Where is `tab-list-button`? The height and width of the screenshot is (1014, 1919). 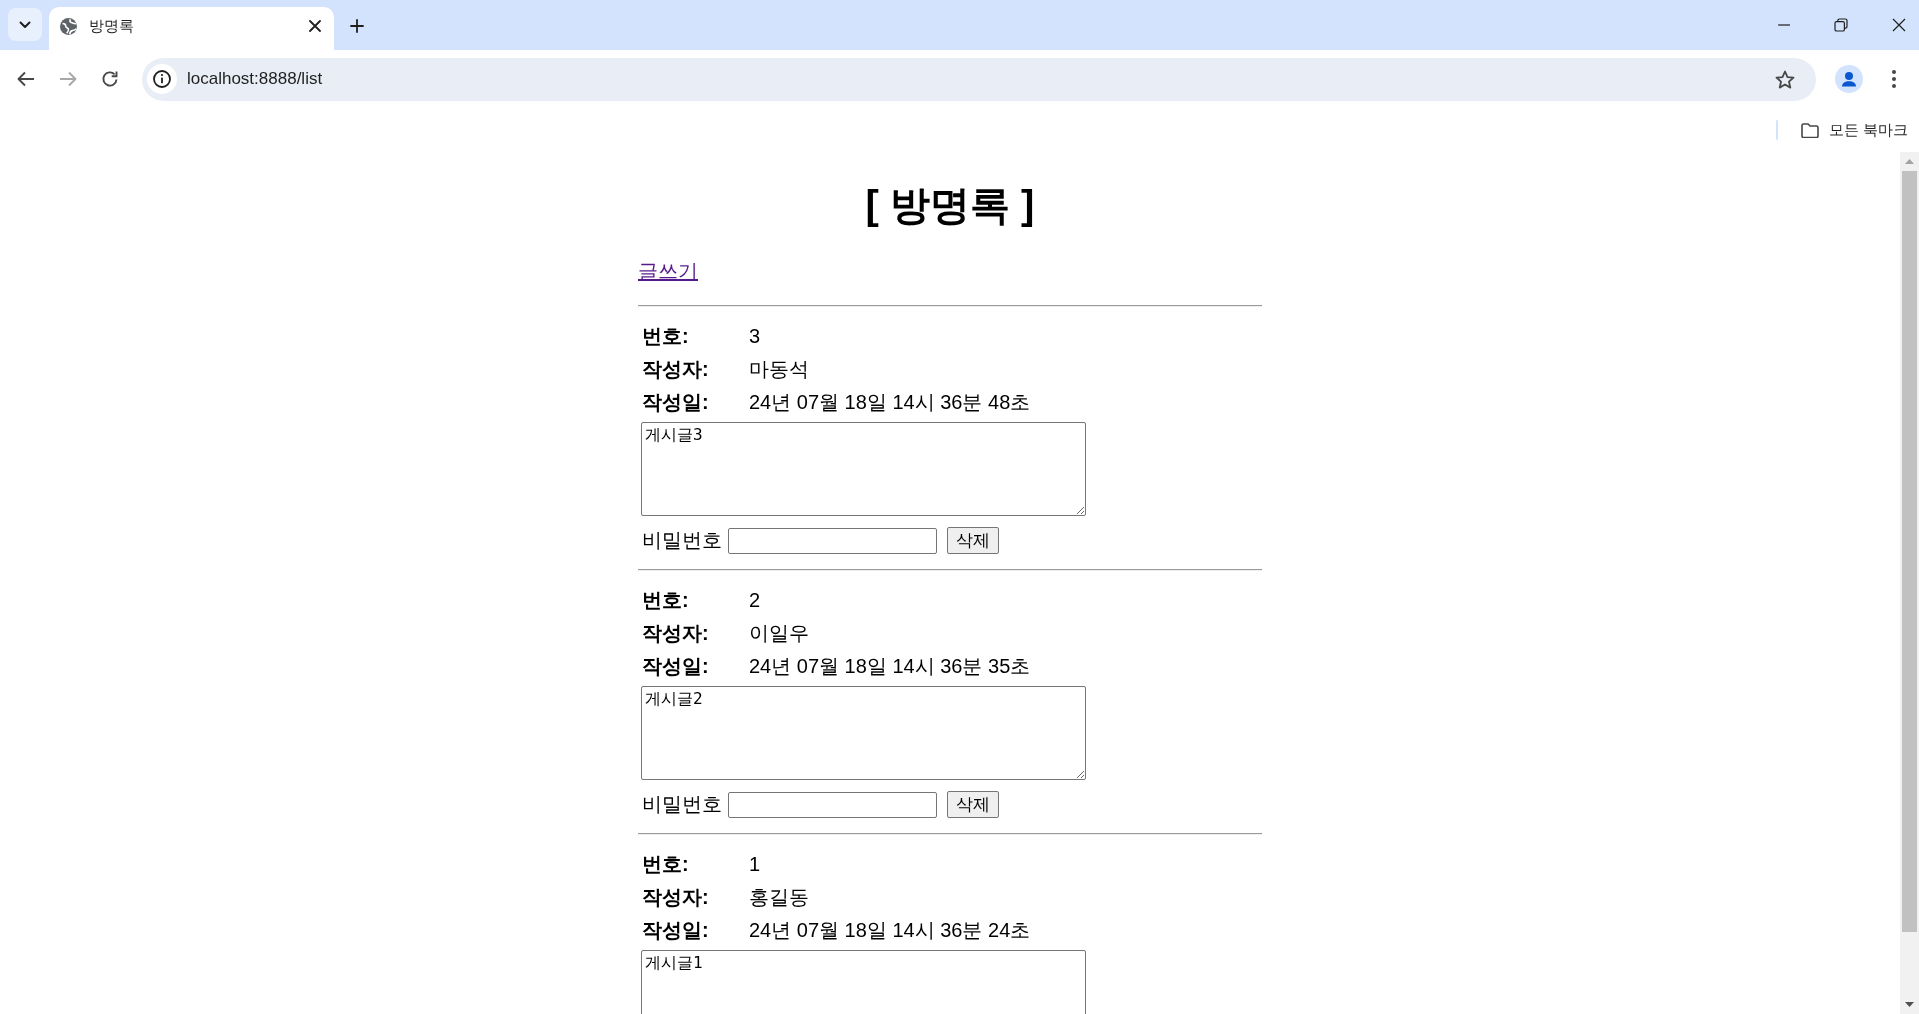
tab-list-button is located at coordinates (25, 24).